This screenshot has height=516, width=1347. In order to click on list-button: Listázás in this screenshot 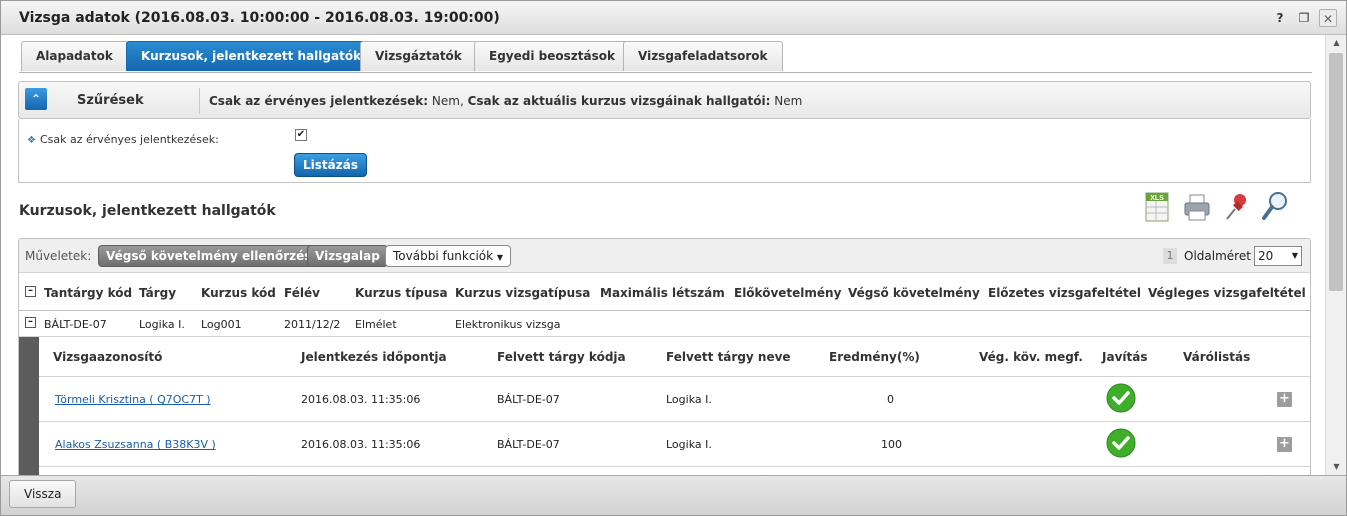, I will do `click(330, 165)`.